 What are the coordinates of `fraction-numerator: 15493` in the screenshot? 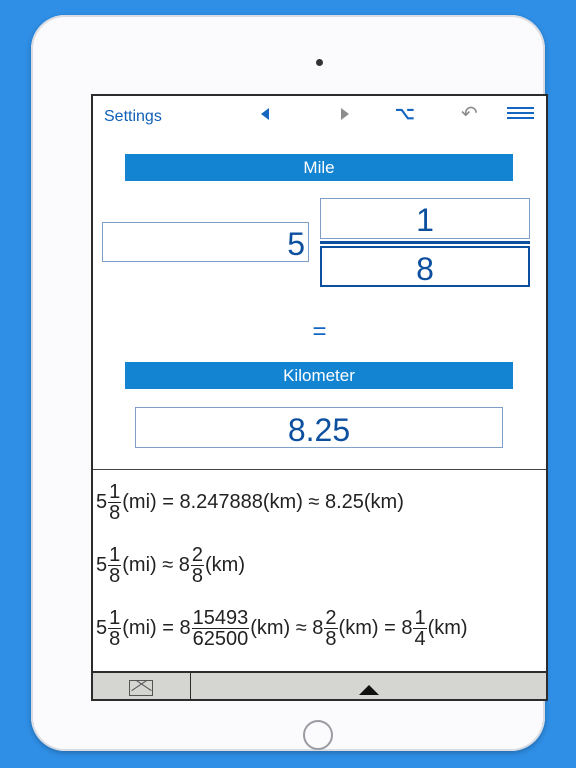 It's located at (220, 618).